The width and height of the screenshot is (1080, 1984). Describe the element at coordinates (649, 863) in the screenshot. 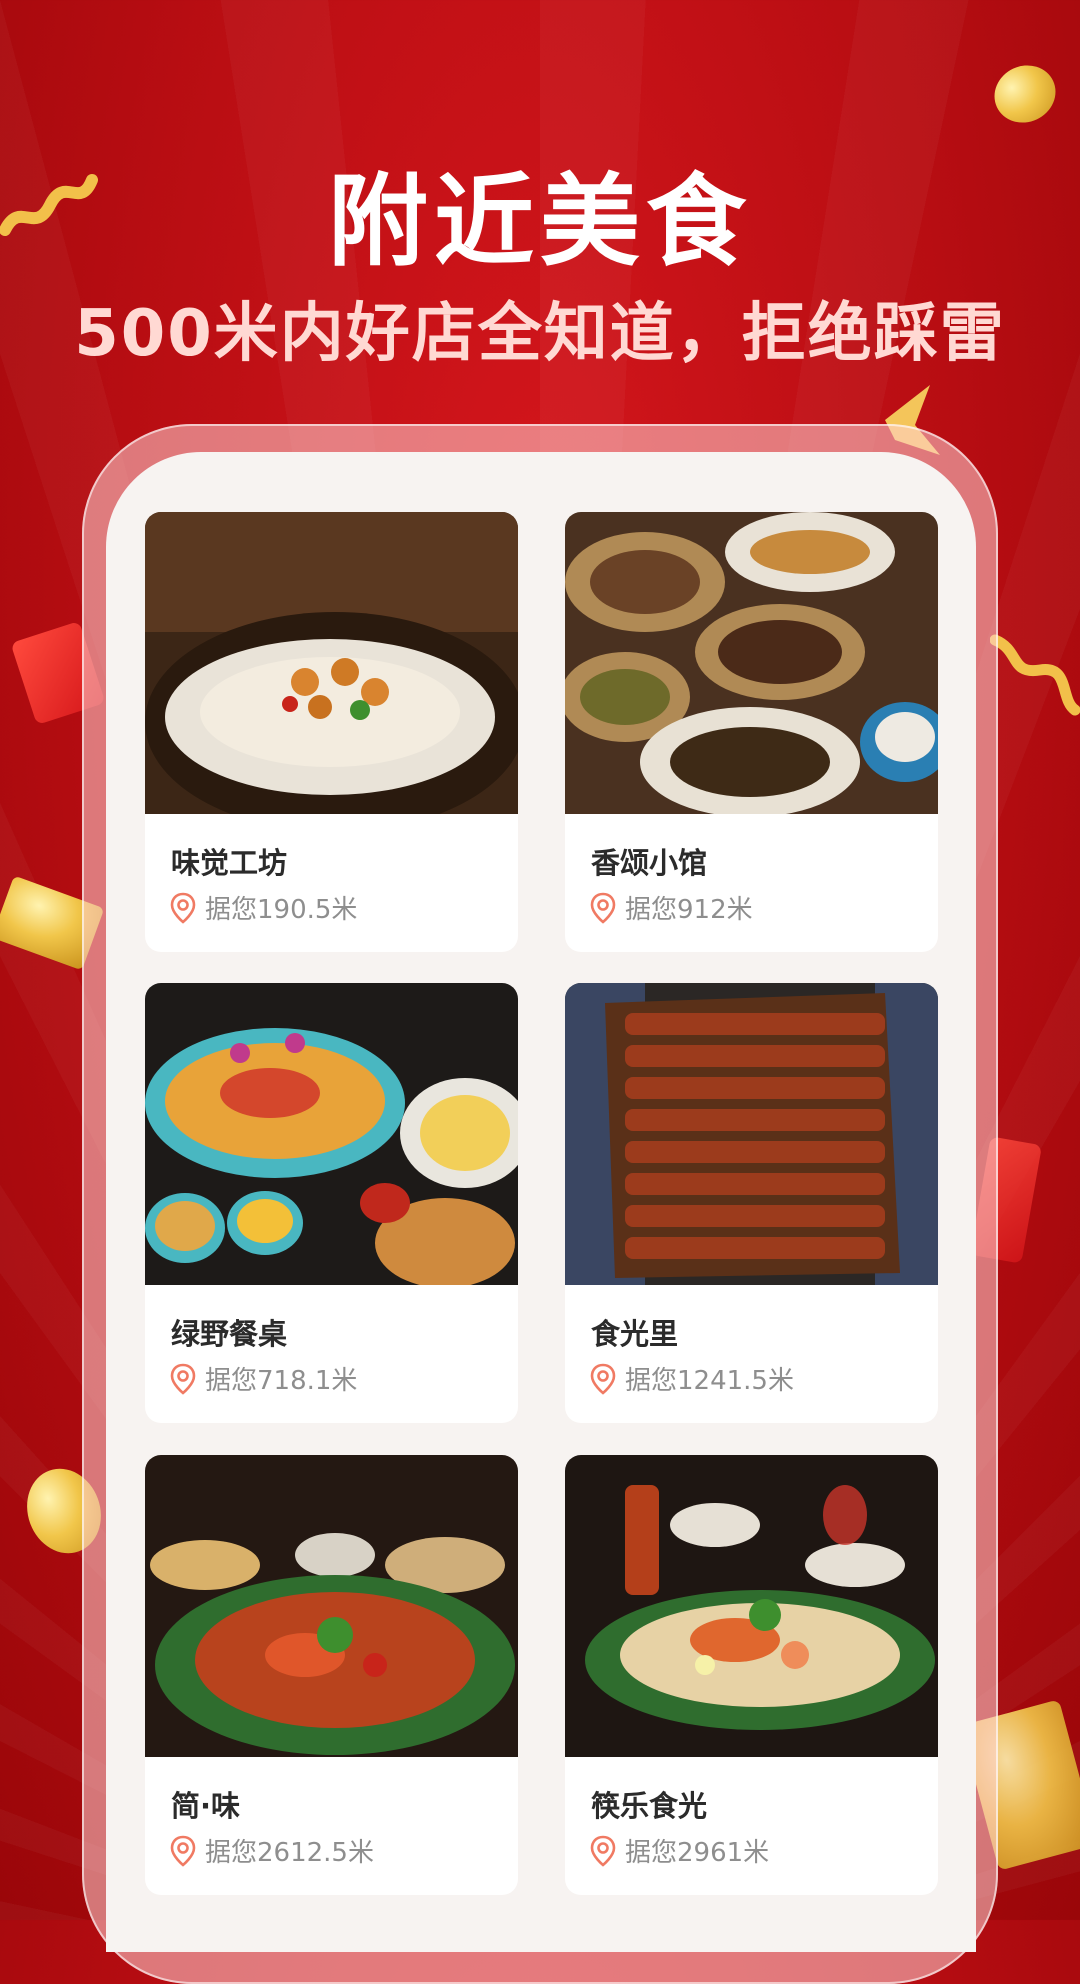

I see `restaurant-name: 香颂小馆` at that location.